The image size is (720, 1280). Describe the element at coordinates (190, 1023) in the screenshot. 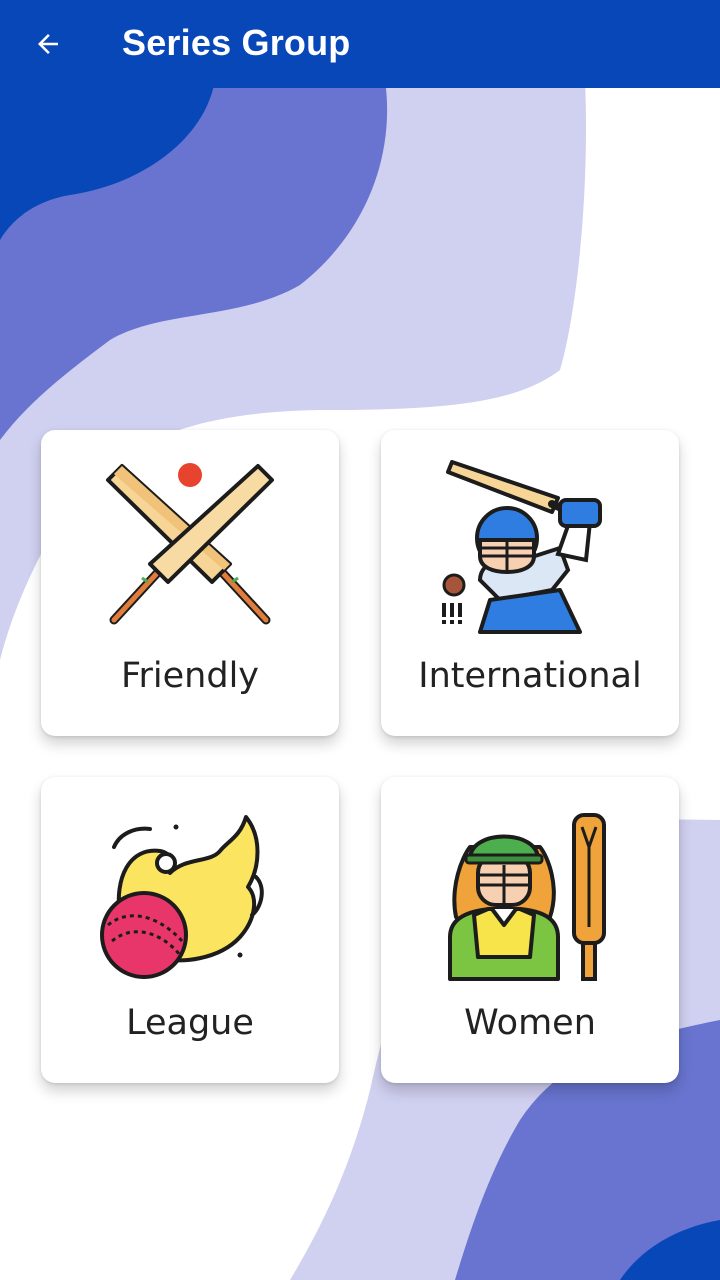

I see `card-label: League` at that location.